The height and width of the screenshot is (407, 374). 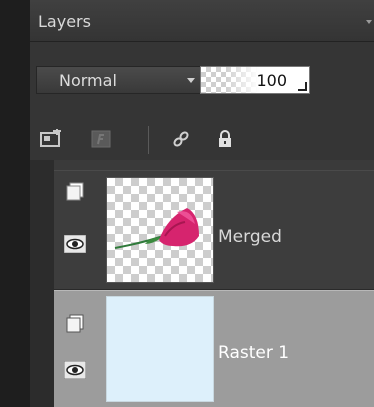 I want to click on new-raster-layer-icon, so click(x=50, y=138).